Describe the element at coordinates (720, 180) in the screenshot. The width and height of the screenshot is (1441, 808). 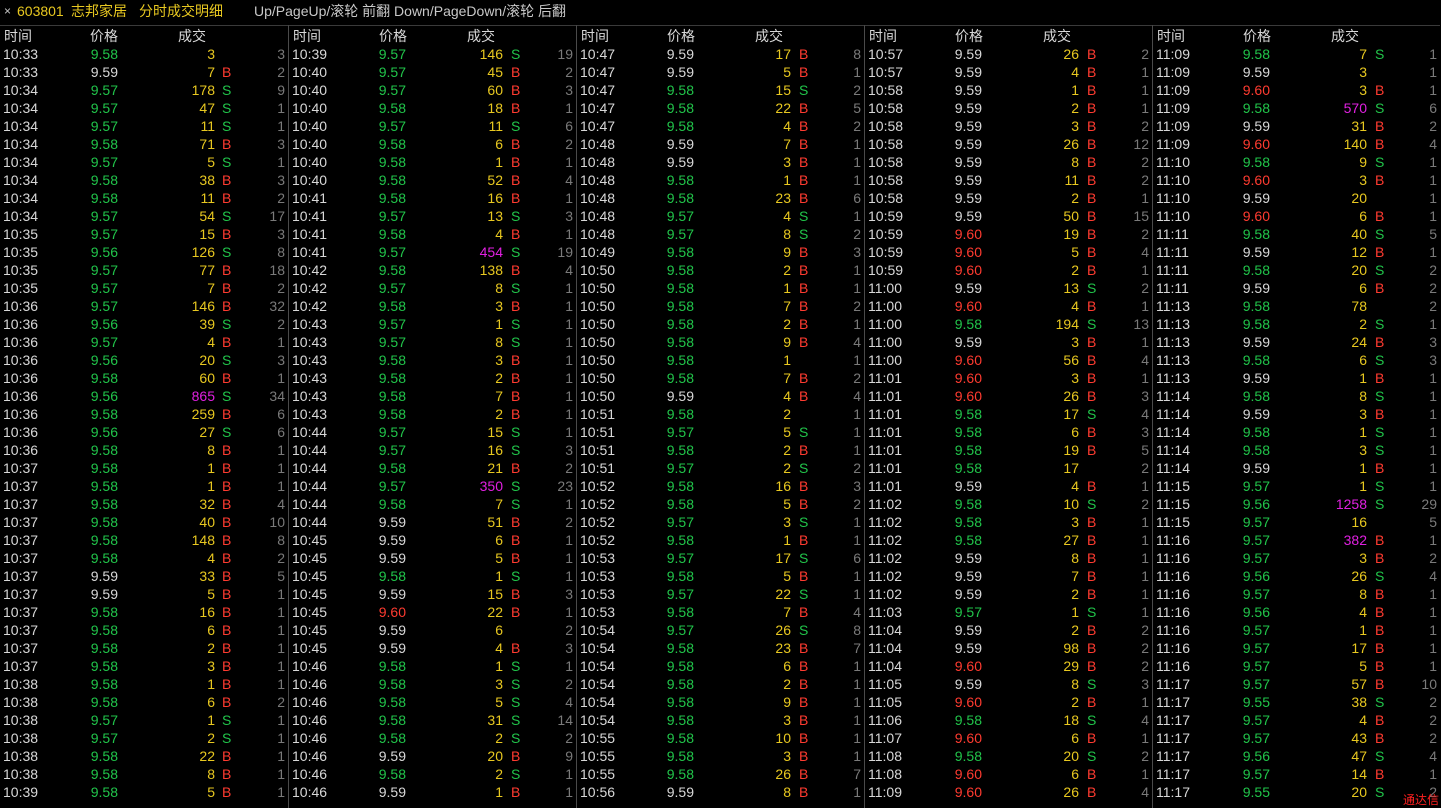
I see `tick-row: 10:48 9.58 1 B 1` at that location.